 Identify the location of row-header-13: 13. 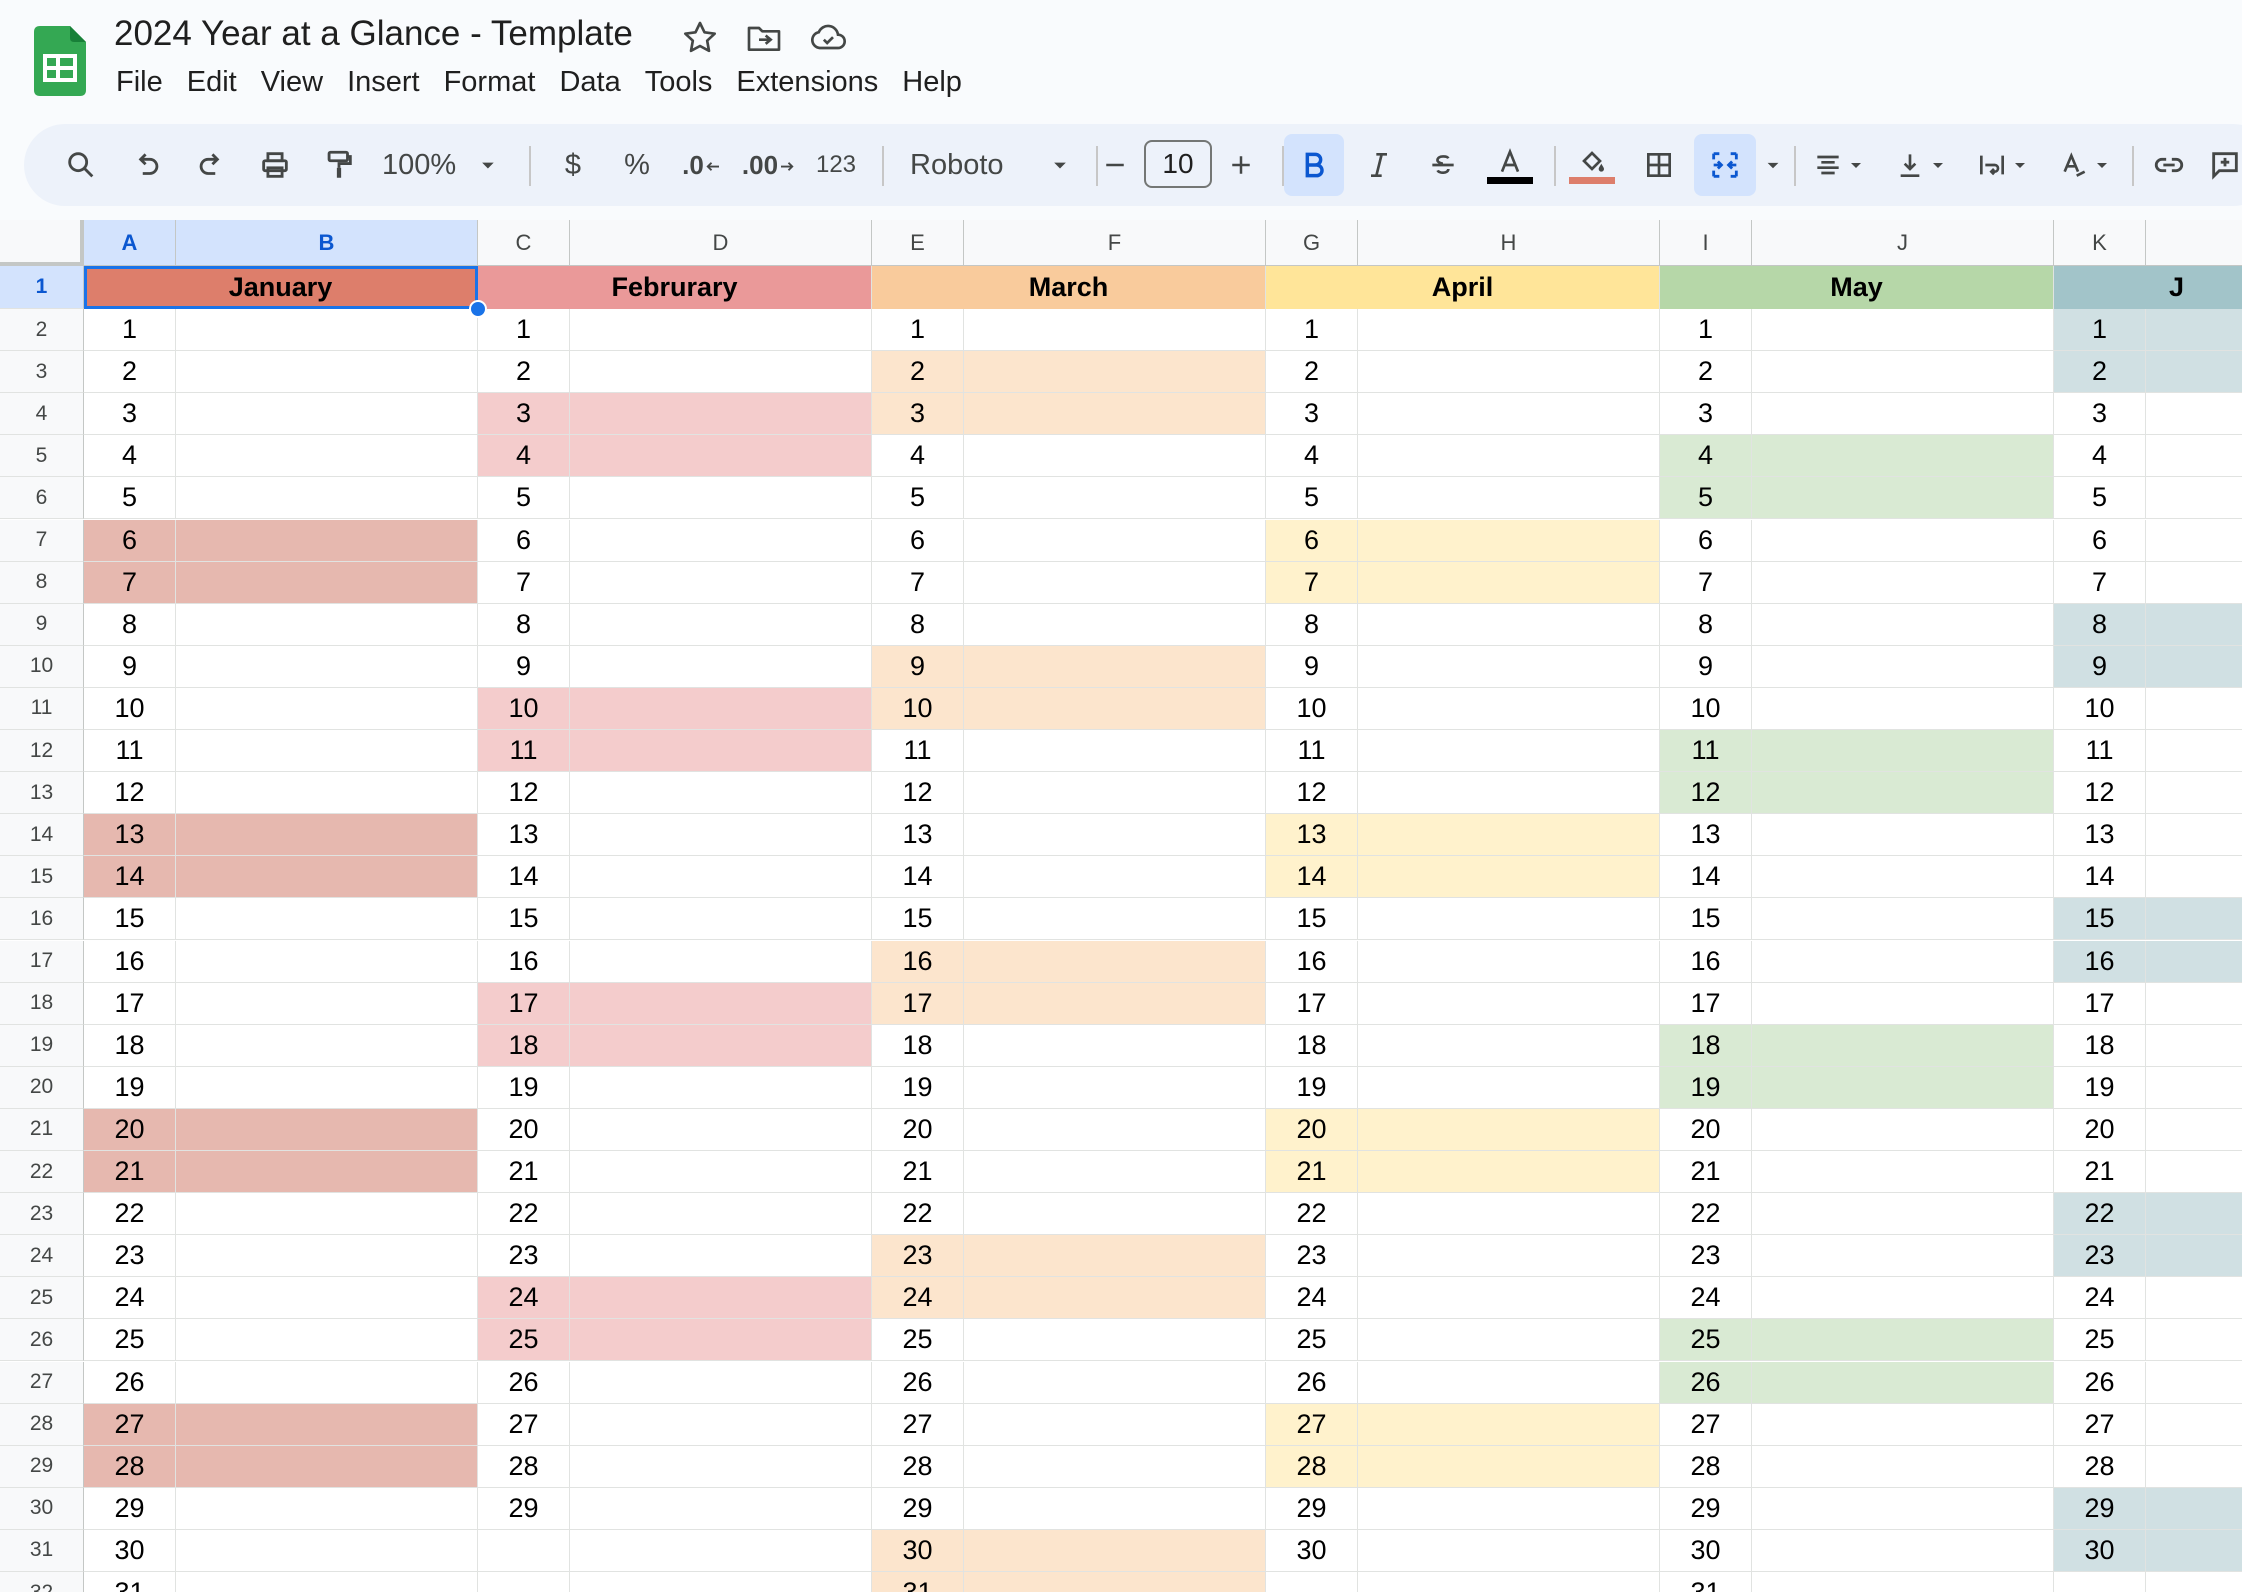
(42, 793).